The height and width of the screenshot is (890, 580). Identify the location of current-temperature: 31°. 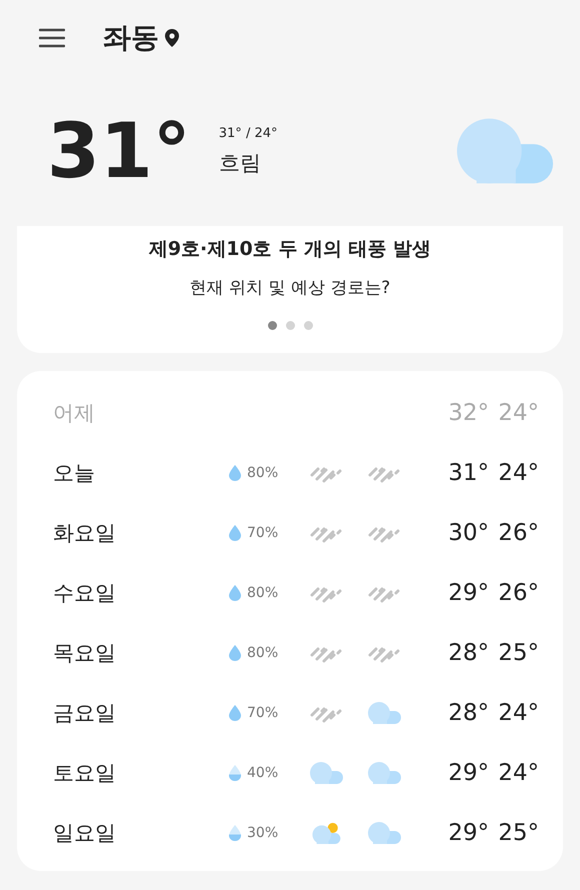
(119, 151).